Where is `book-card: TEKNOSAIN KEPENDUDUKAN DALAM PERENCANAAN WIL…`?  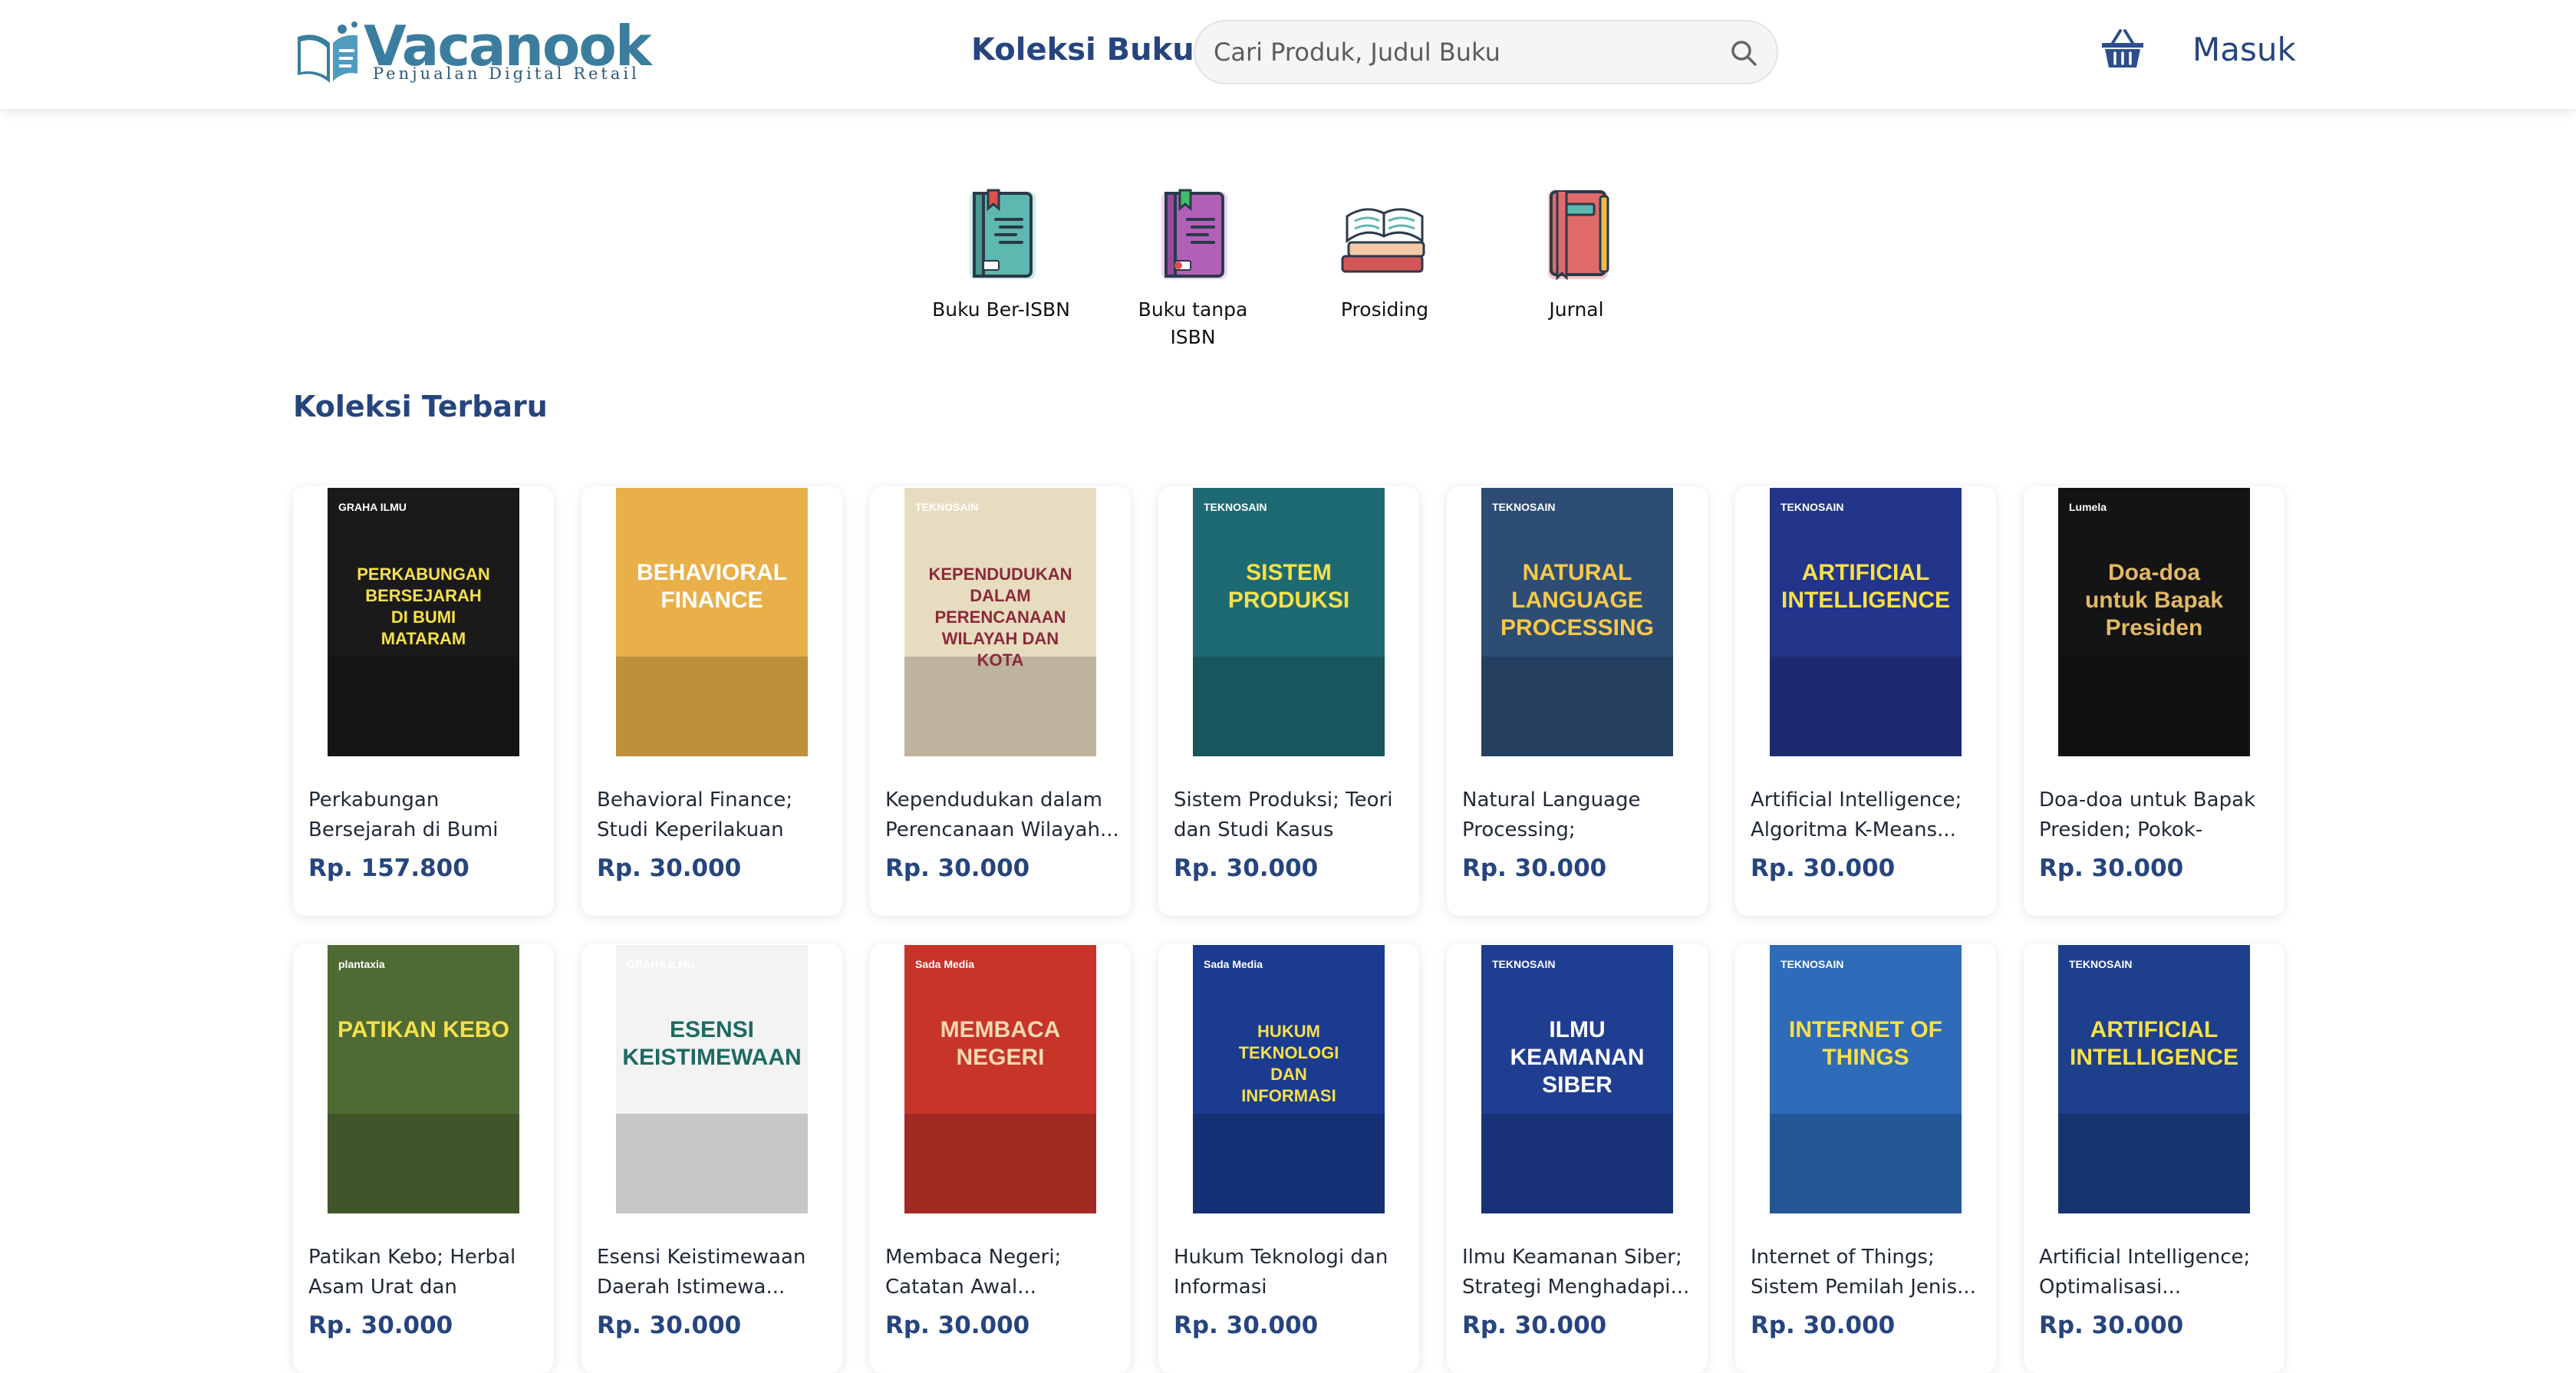 book-card: TEKNOSAIN KEPENDUDUKAN DALAM PERENCANAAN WIL… is located at coordinates (1000, 701).